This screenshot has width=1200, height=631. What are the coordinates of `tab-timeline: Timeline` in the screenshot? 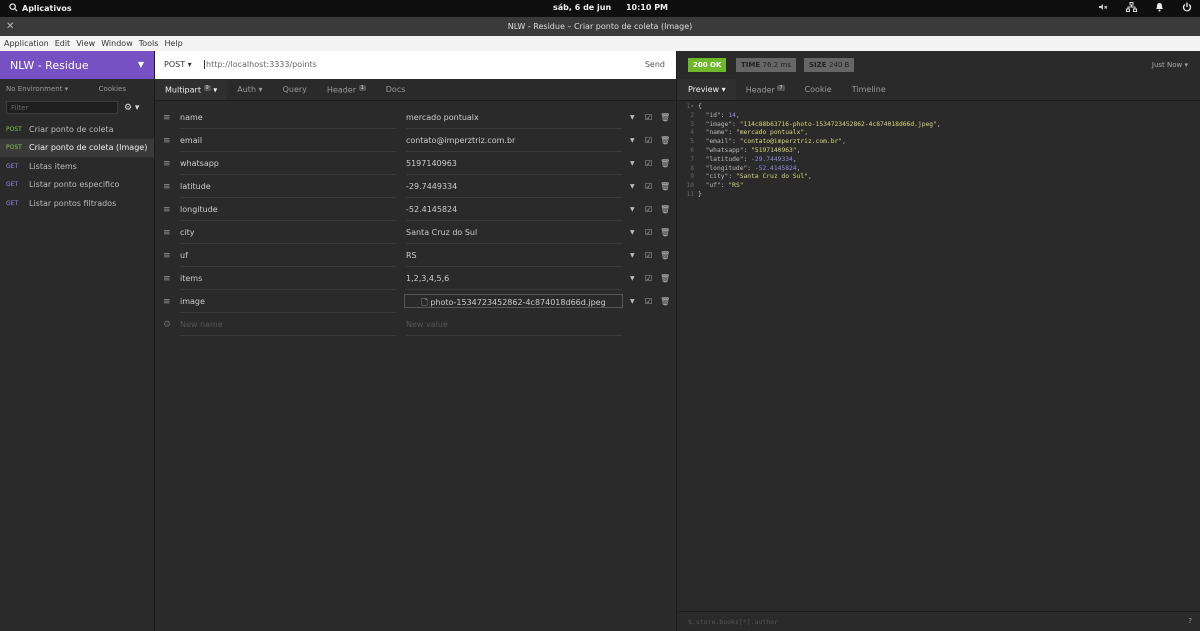 It's located at (869, 89).